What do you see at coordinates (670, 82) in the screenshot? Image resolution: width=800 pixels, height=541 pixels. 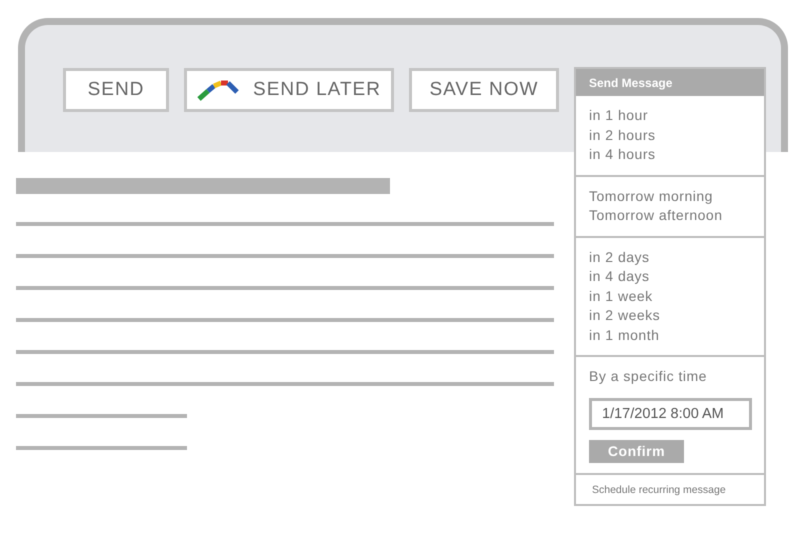 I see `menu-title: Send Message` at bounding box center [670, 82].